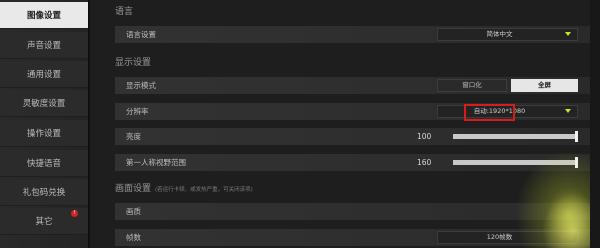 The image size is (600, 248). What do you see at coordinates (137, 111) in the screenshot?
I see `resolution-label: 分辨率` at bounding box center [137, 111].